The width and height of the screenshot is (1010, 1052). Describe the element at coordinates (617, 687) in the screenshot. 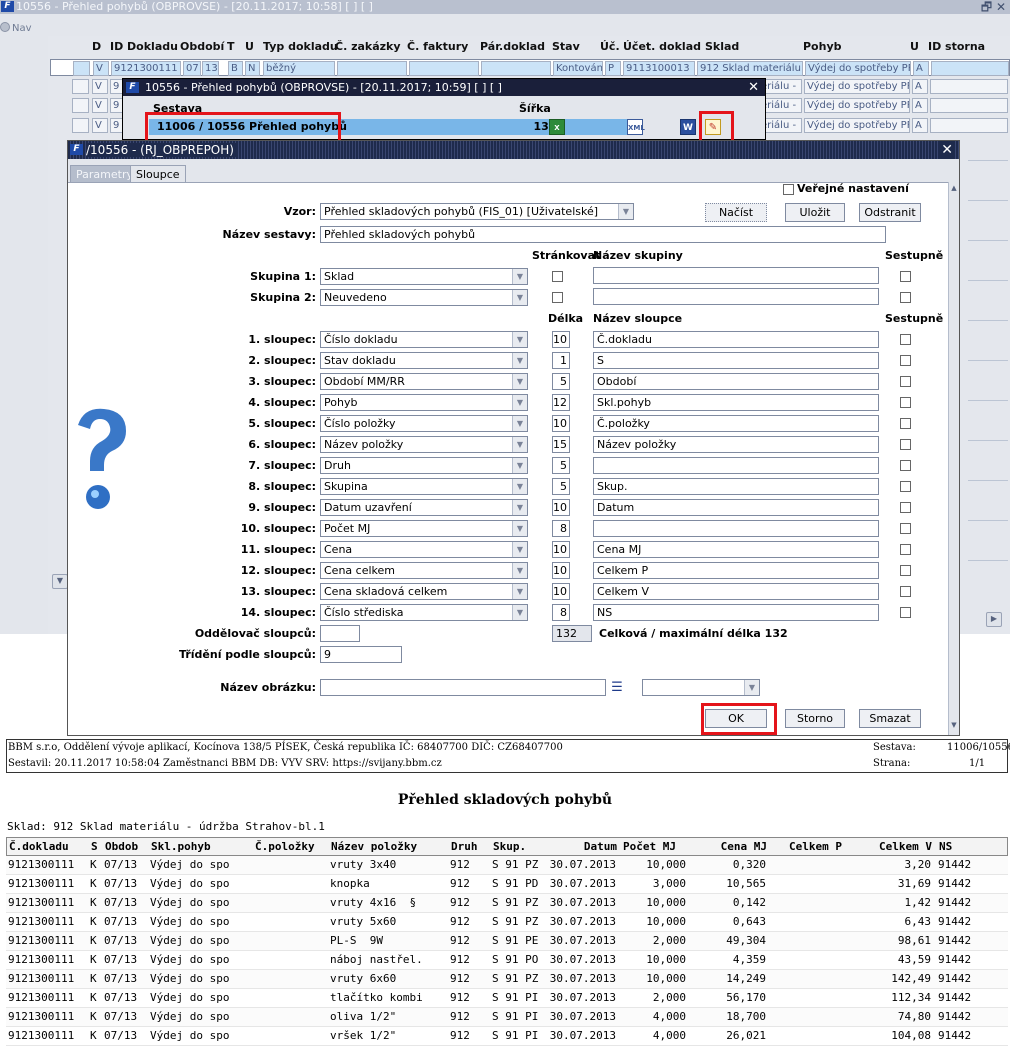

I see `list-icon: ☰` at that location.